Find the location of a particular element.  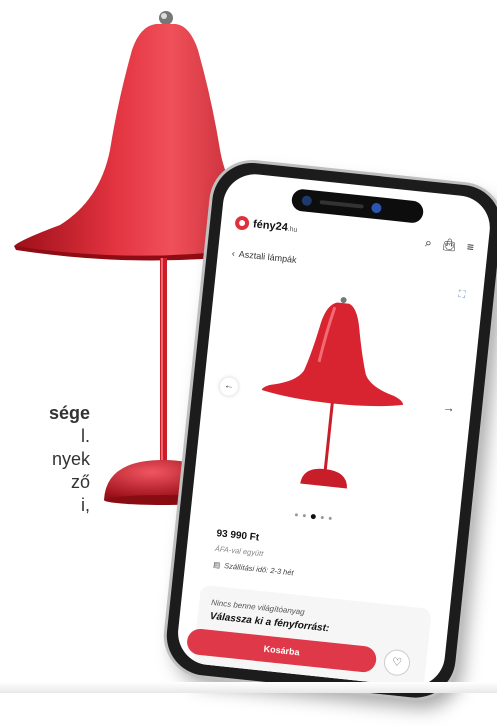

vat-note: ÁFA-val együtt is located at coordinates (239, 551).